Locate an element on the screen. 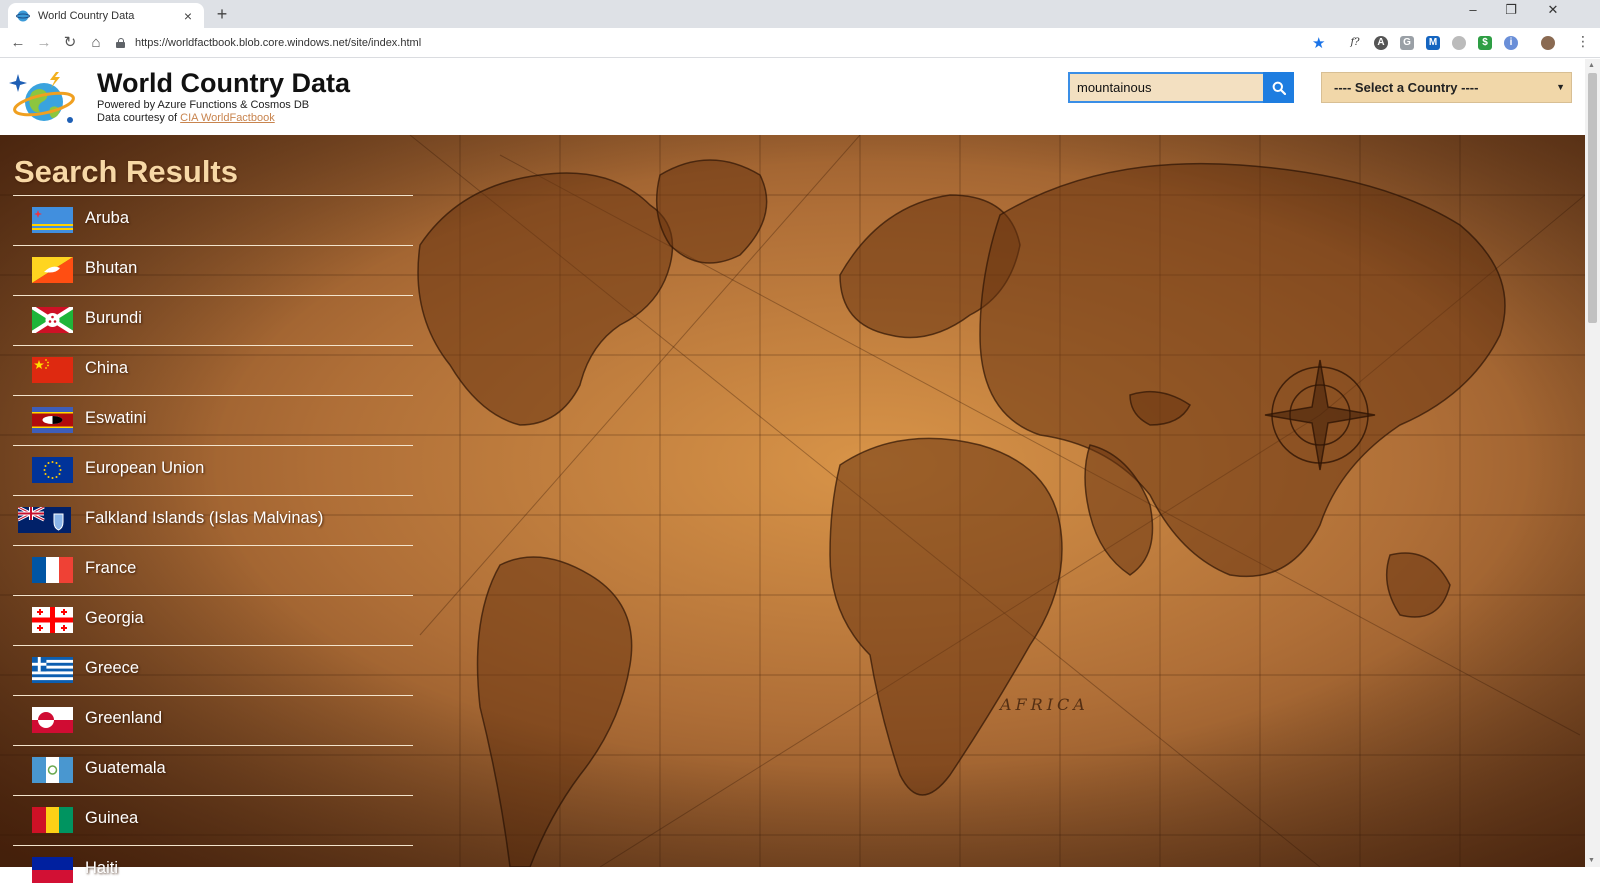 The image size is (1600, 895). result-name: China is located at coordinates (107, 368).